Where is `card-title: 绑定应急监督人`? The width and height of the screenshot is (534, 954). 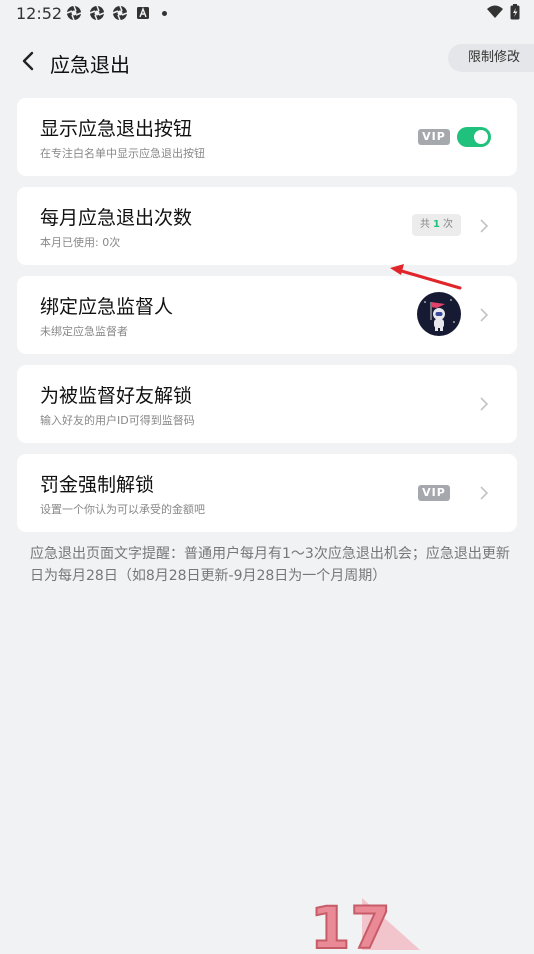 card-title: 绑定应急监督人 is located at coordinates (107, 307).